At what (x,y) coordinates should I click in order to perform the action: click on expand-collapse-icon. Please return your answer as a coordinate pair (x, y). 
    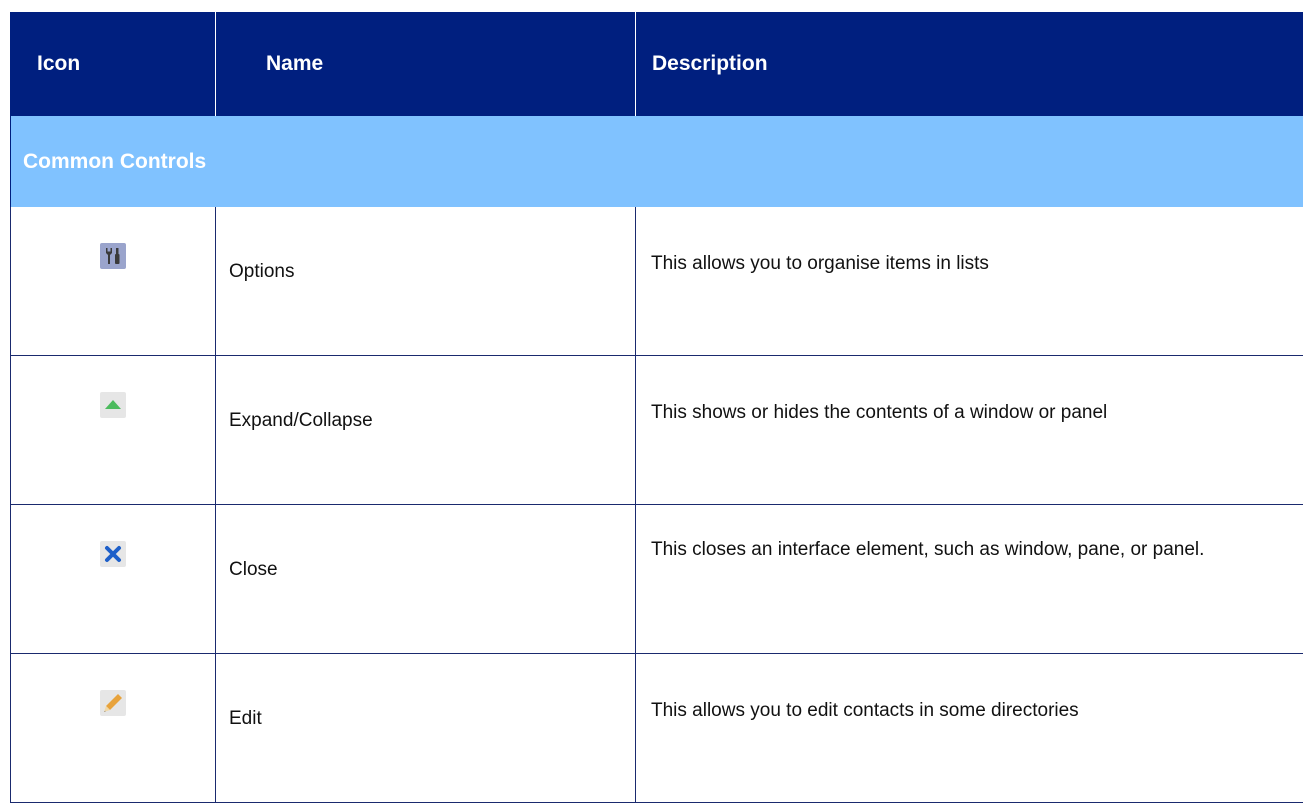
    Looking at the image, I should click on (113, 405).